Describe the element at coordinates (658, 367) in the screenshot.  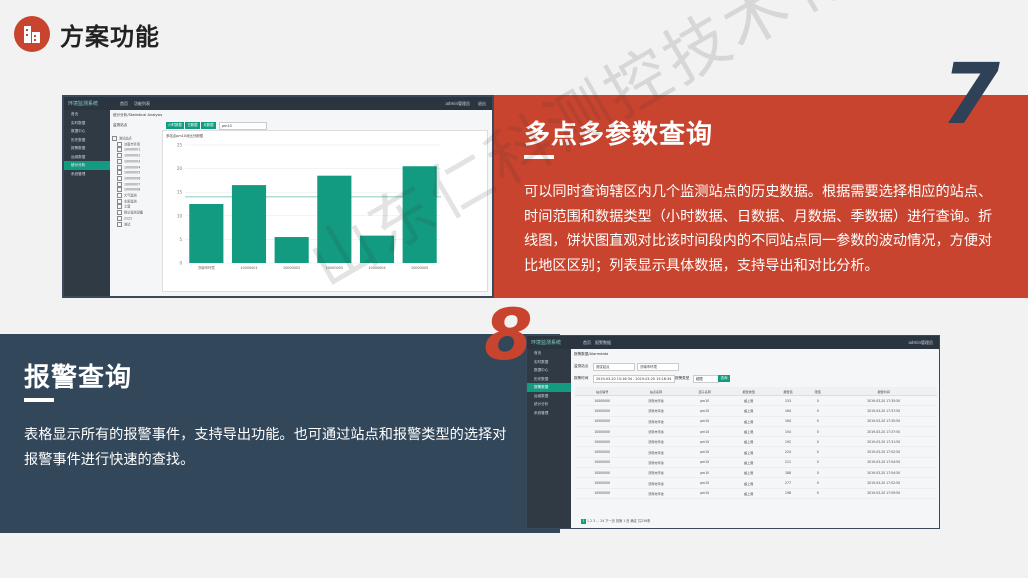
I see `station-select-2: 济南市环境` at that location.